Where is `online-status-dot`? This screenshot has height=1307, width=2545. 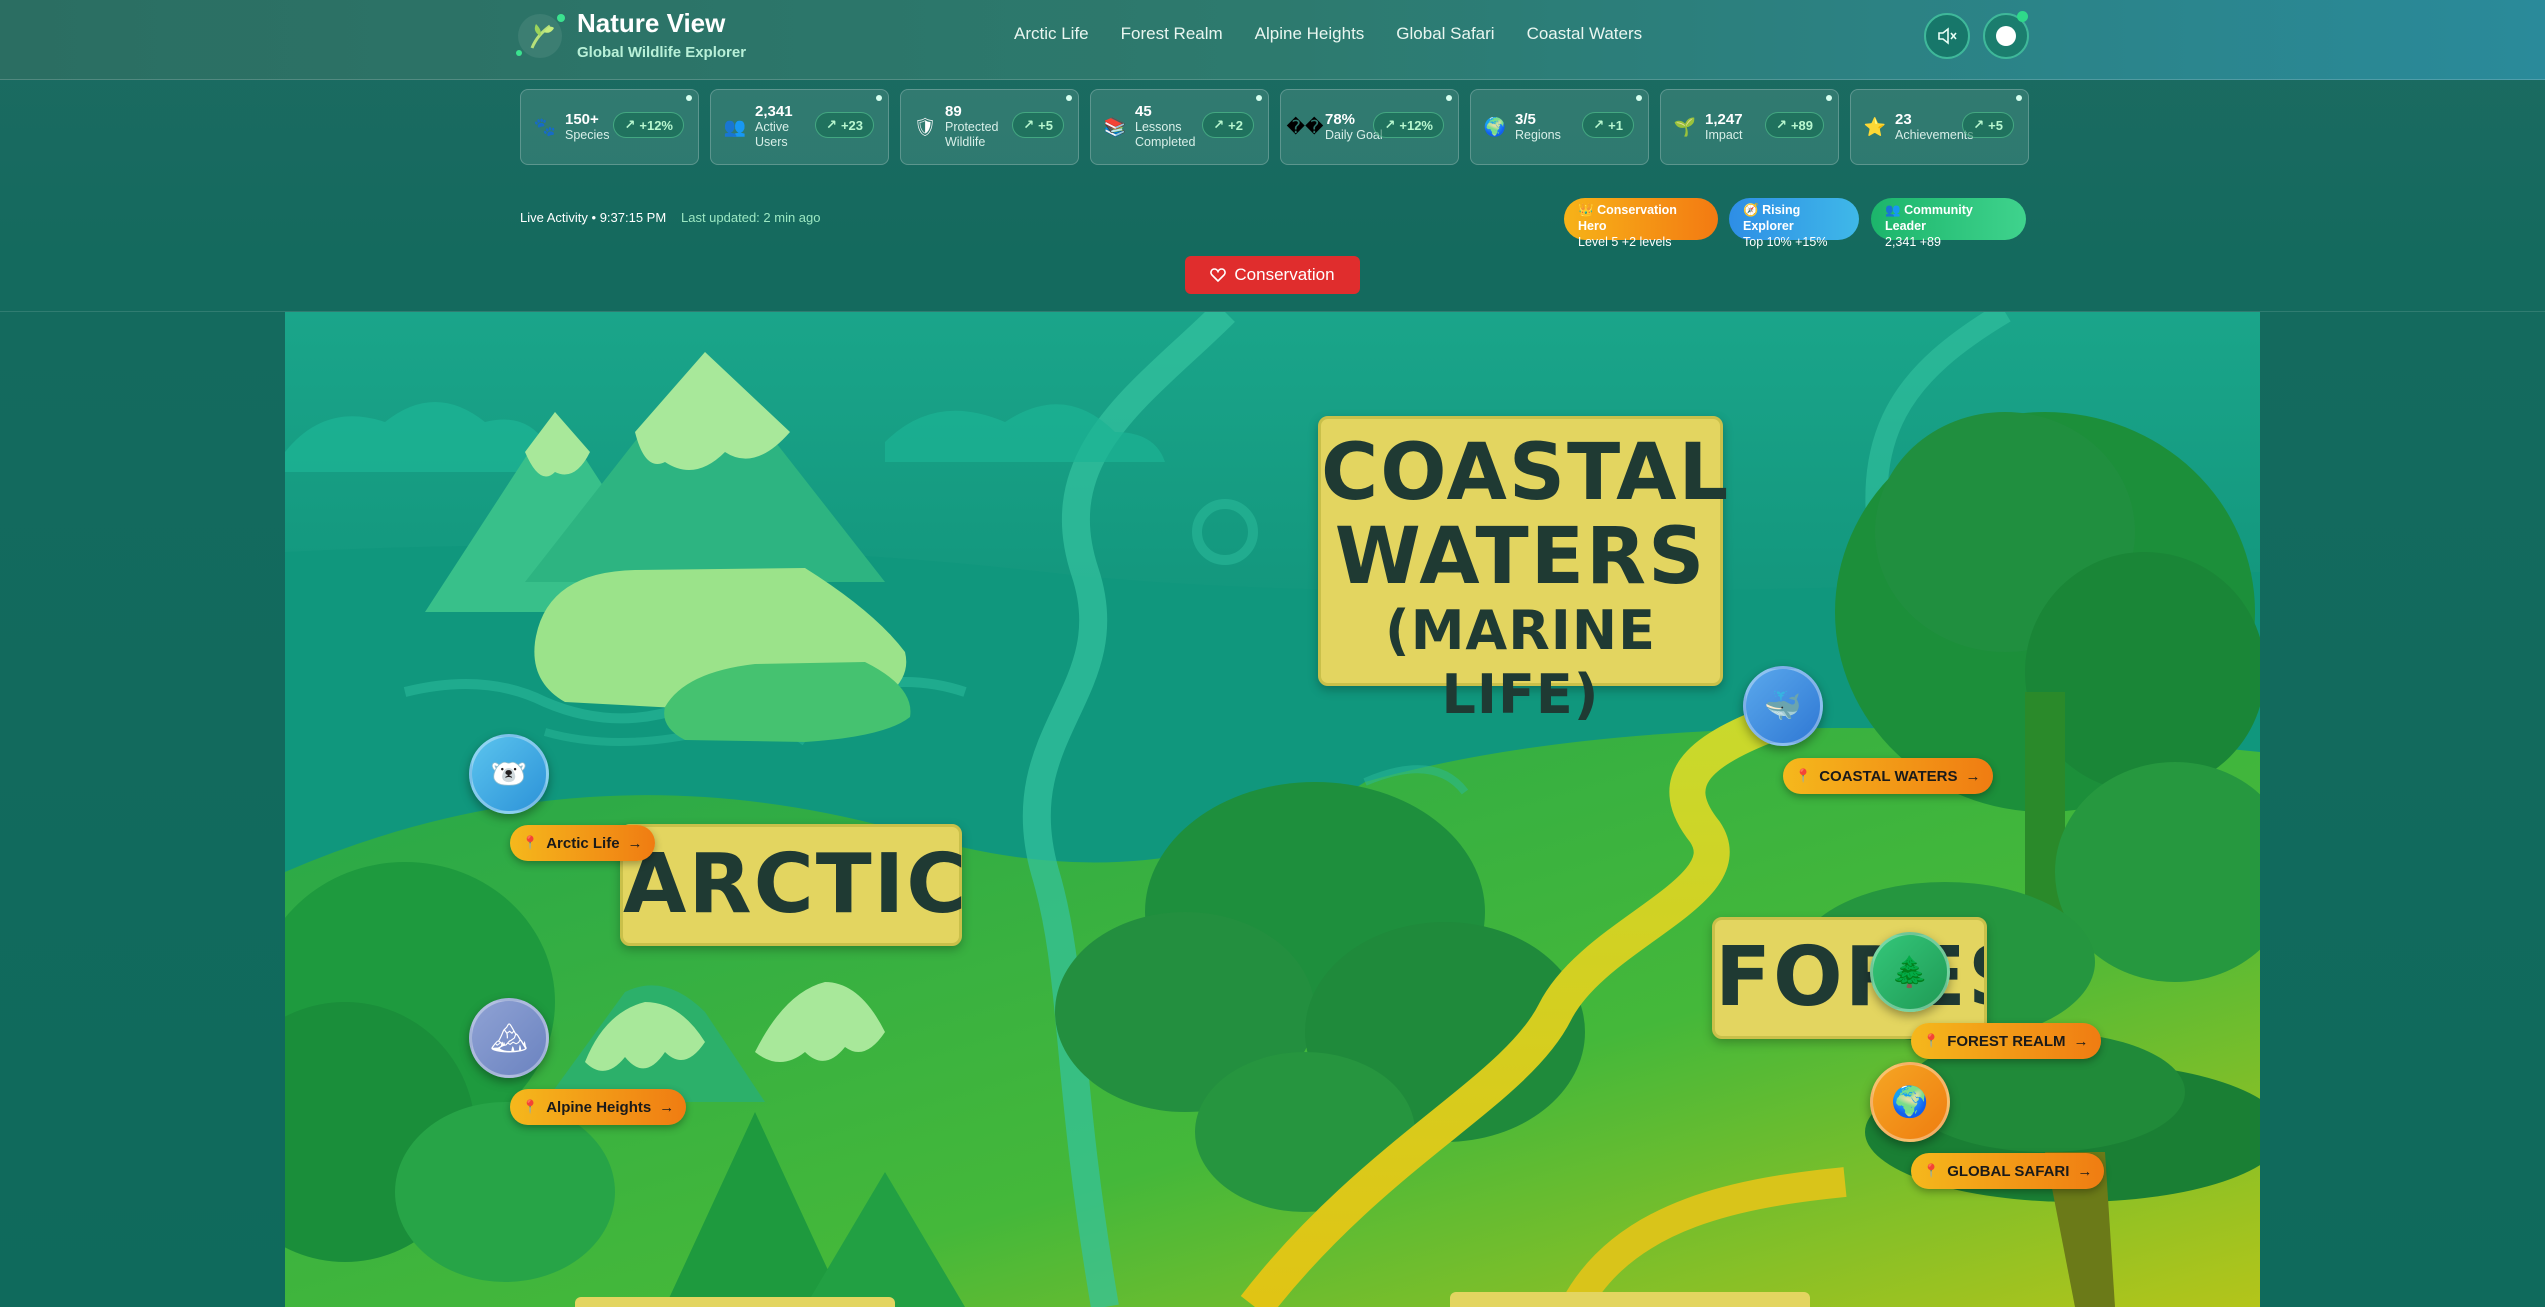 online-status-dot is located at coordinates (2022, 16).